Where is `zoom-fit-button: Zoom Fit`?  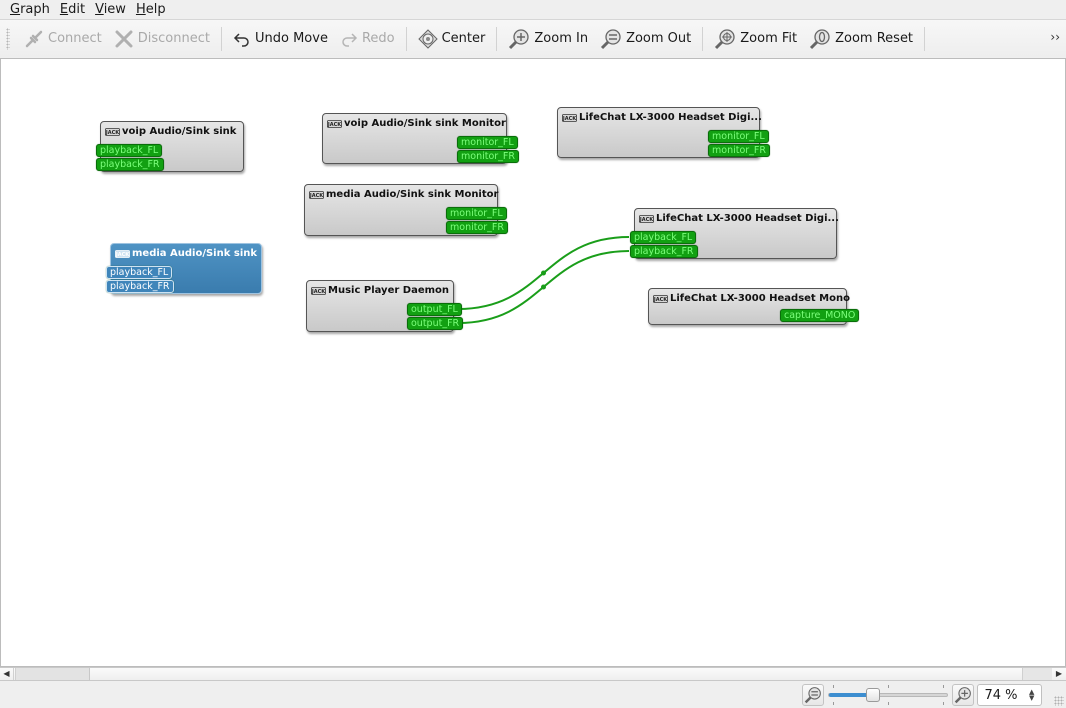 zoom-fit-button: Zoom Fit is located at coordinates (755, 39).